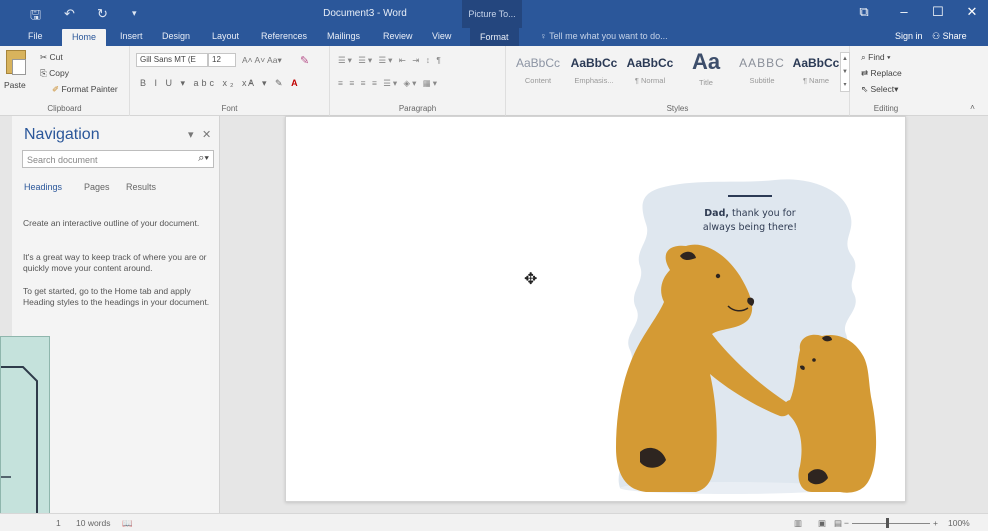 The width and height of the screenshot is (988, 531). Describe the element at coordinates (304, 60) in the screenshot. I see `clear-formatting-icon: ✎` at that location.